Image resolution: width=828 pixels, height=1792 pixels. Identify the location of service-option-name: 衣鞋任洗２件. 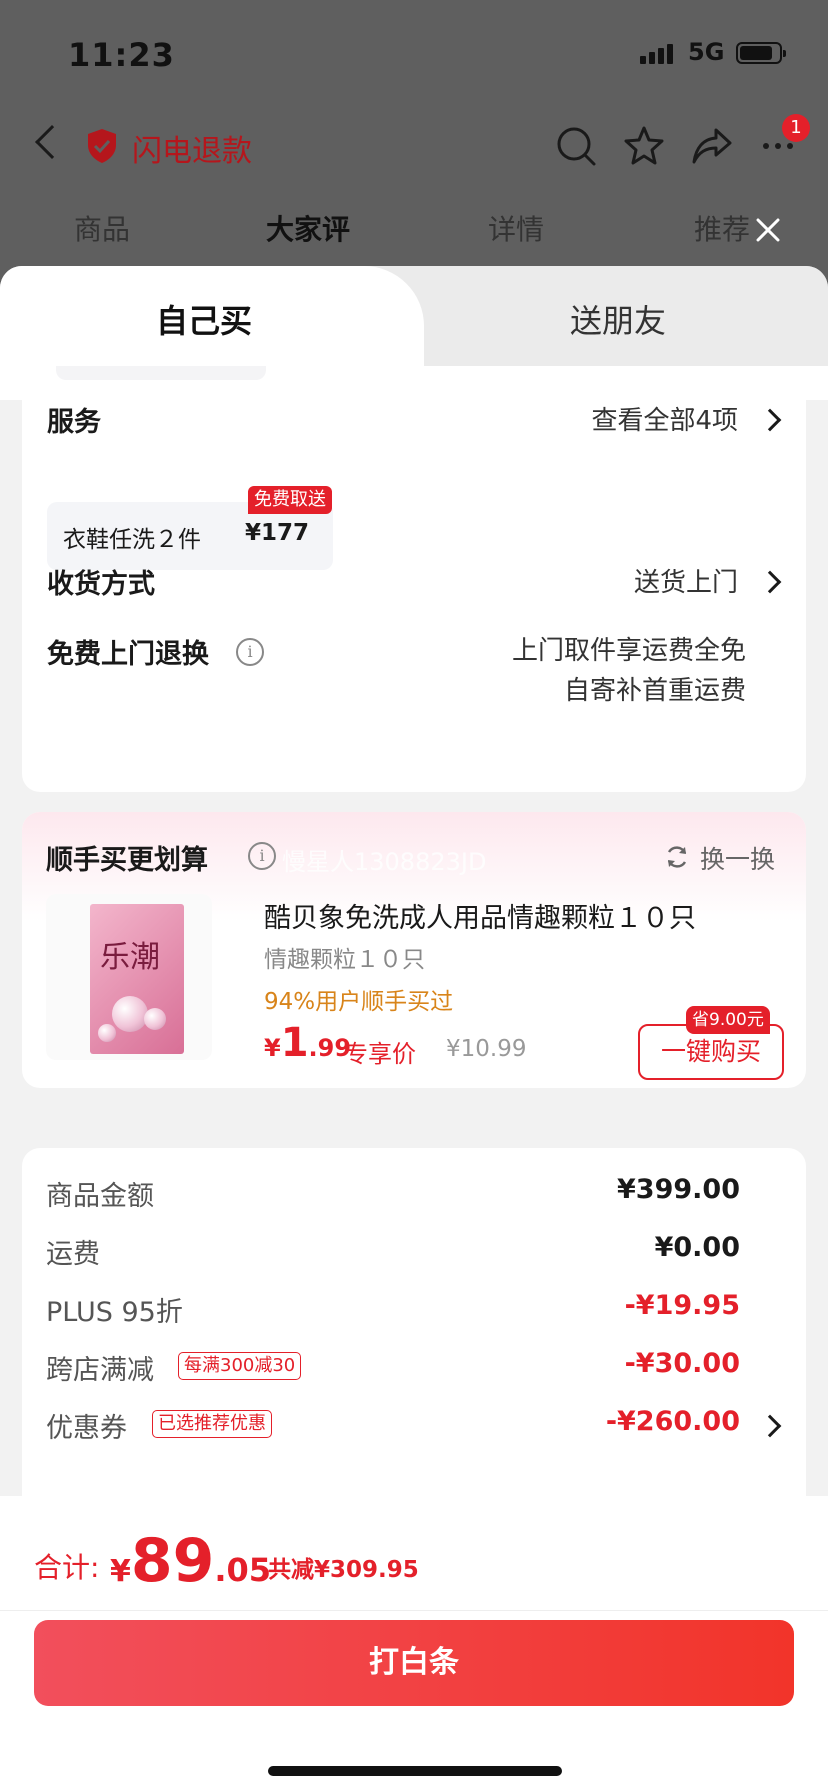
(132, 540).